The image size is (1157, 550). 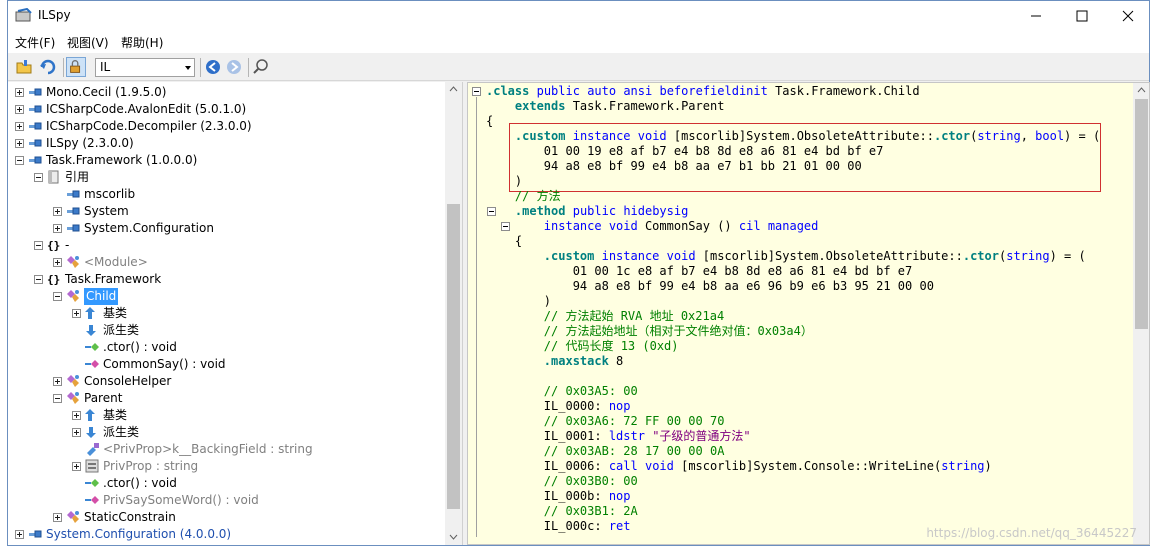 I want to click on tree-node-module: <Module>, so click(x=226, y=262).